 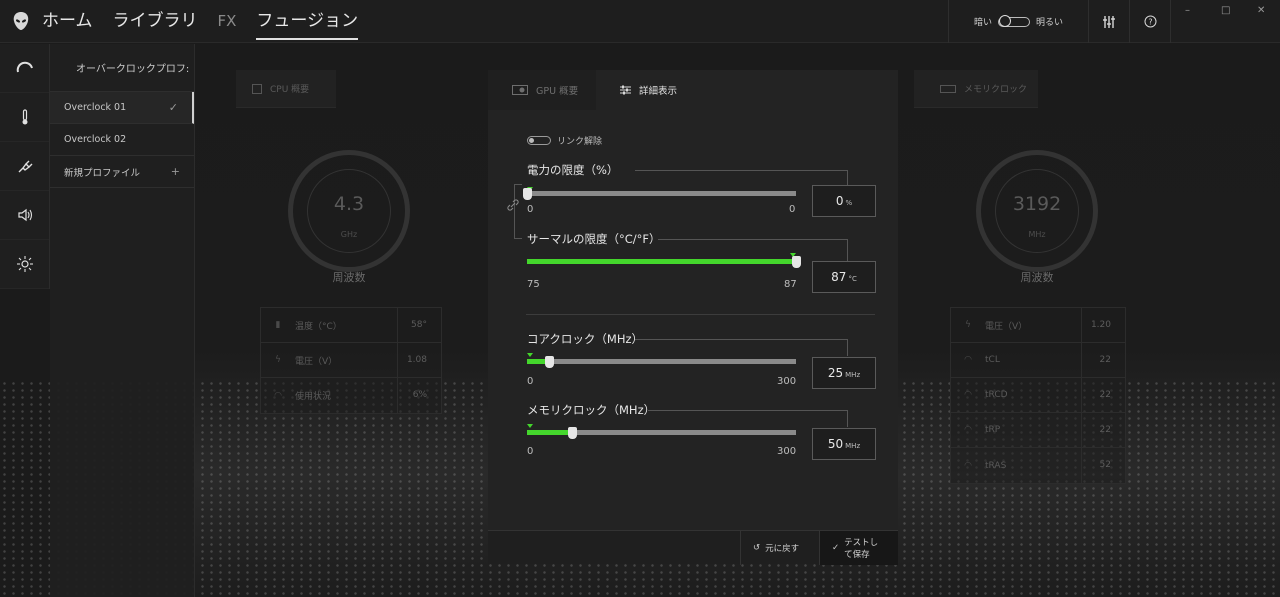 I want to click on thermal-limit-min: 75, so click(x=533, y=284).